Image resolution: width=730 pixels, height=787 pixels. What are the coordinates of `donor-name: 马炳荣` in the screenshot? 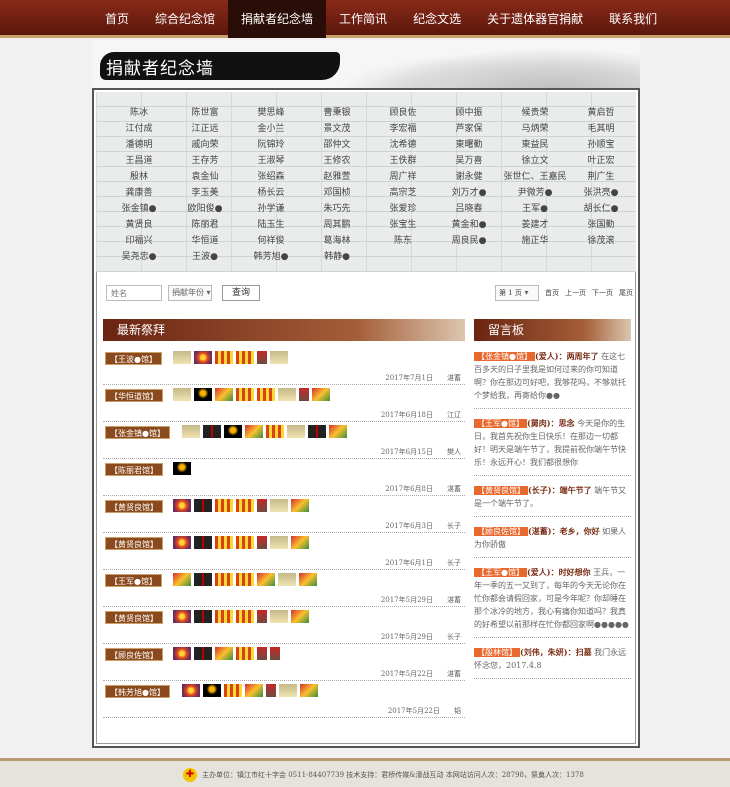 It's located at (535, 129).